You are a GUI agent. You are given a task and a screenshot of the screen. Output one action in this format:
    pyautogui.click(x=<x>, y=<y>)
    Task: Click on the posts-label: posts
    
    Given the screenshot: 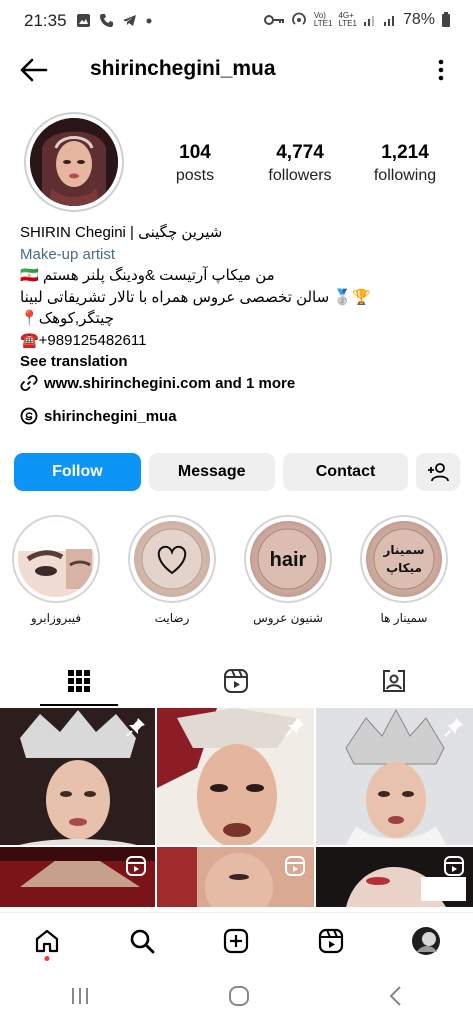 What is the action you would take?
    pyautogui.click(x=195, y=175)
    